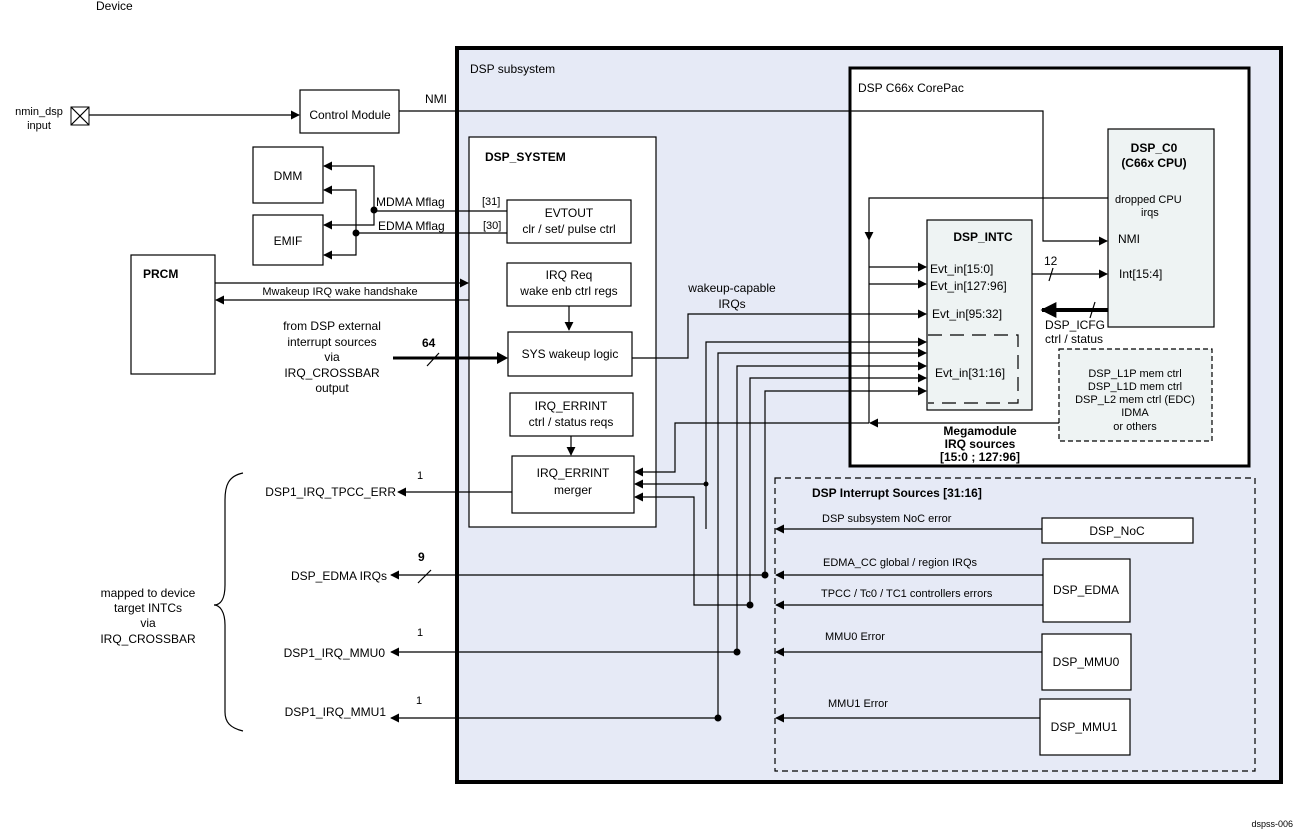 This screenshot has height=830, width=1295. What do you see at coordinates (340, 209) in the screenshot?
I see `edma-to-dmm-arrow` at bounding box center [340, 209].